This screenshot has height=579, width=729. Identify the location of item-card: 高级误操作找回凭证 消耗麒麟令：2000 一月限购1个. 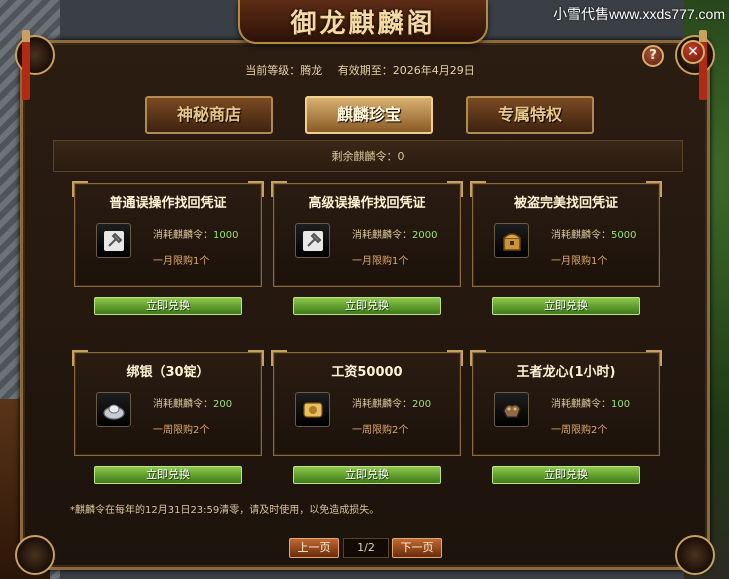
(367, 234).